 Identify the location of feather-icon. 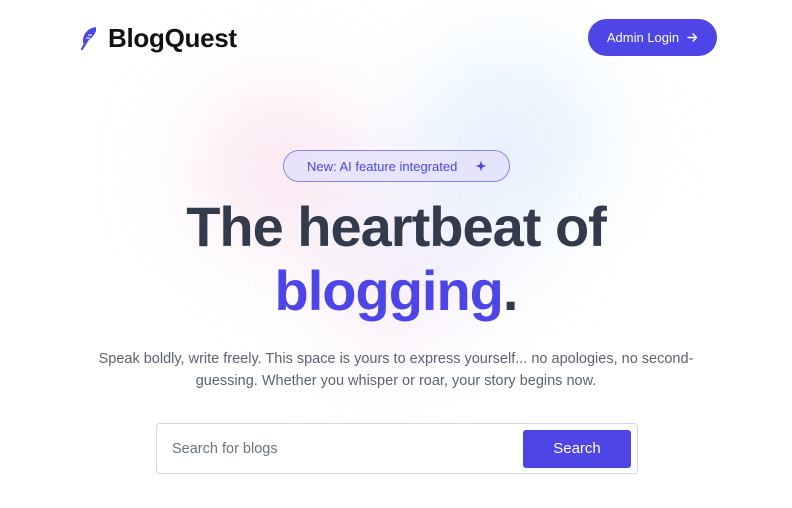
(89, 39).